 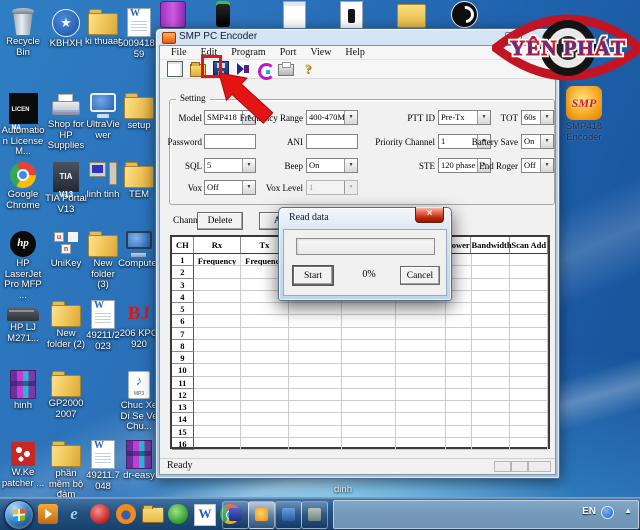 What do you see at coordinates (628, 510) in the screenshot?
I see `show-hidden-icons-arrow: ▲` at bounding box center [628, 510].